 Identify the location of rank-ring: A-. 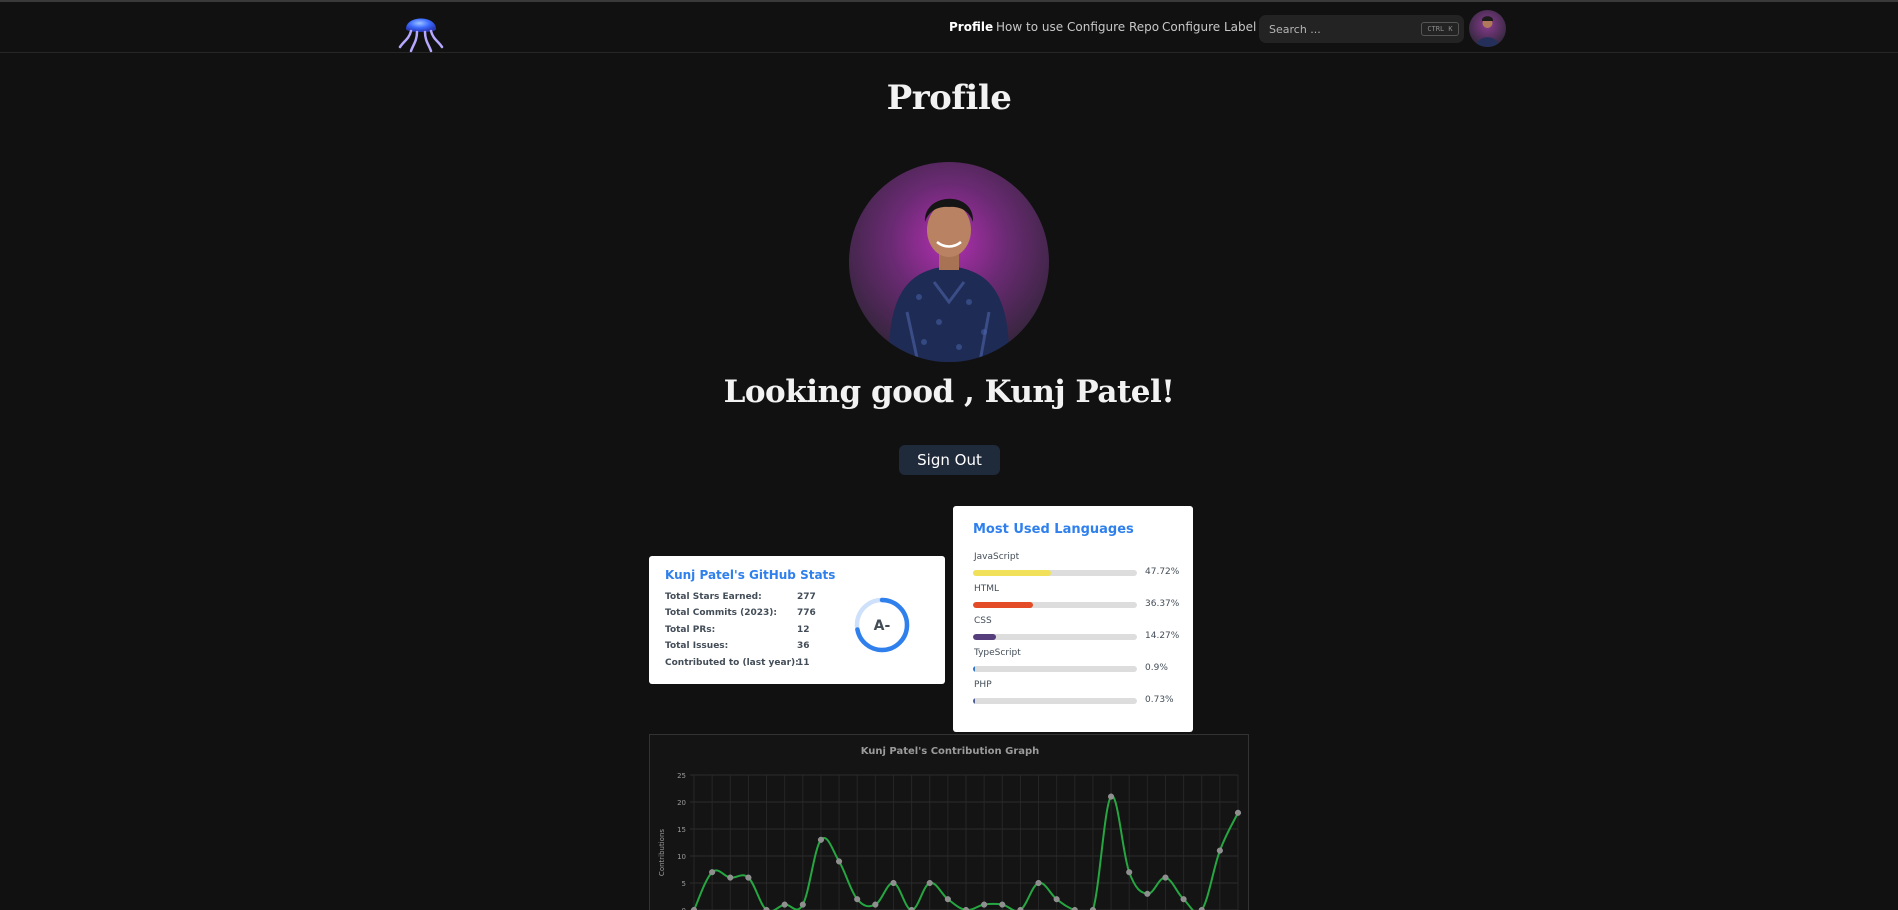
(882, 625).